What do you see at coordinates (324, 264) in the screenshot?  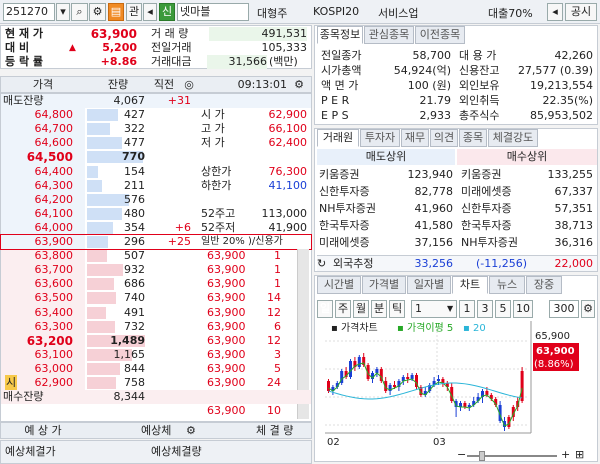 I see `refresh-icon: ↻` at bounding box center [324, 264].